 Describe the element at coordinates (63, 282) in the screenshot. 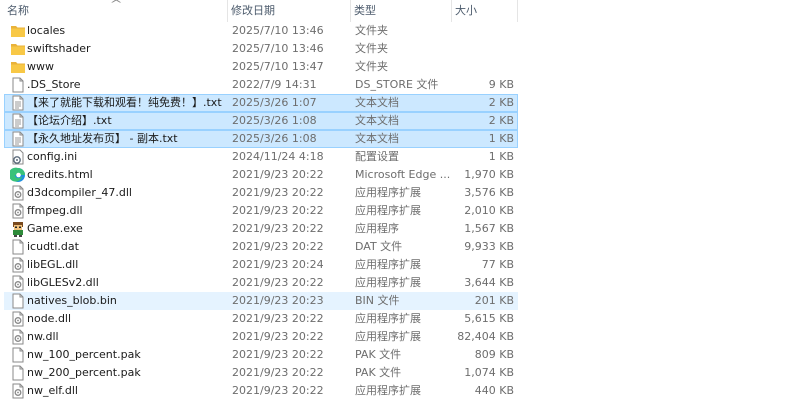

I see `file-name: libGLESv2.dll` at that location.